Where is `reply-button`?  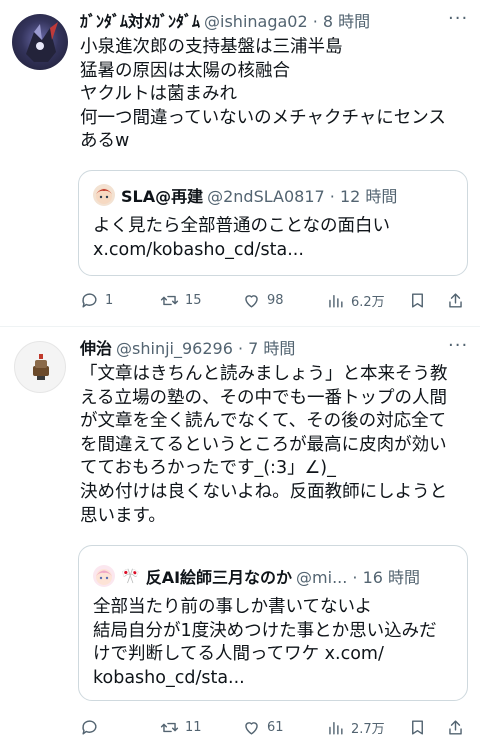
reply-button is located at coordinates (92, 727).